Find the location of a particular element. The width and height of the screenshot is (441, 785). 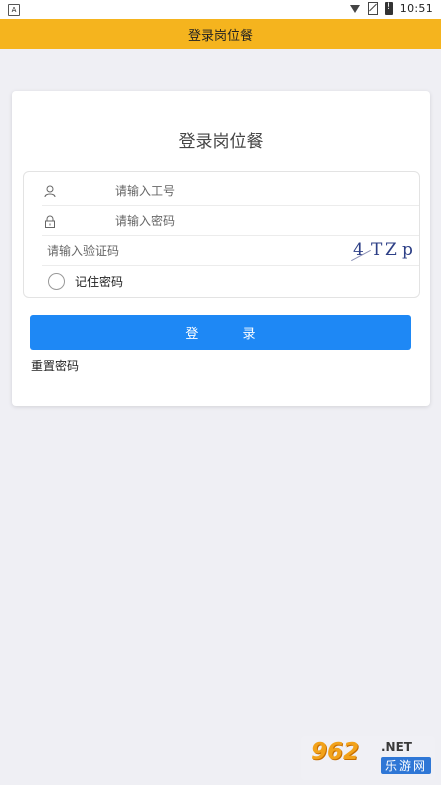

app-bar: 登录岗位餐 is located at coordinates (220, 34).